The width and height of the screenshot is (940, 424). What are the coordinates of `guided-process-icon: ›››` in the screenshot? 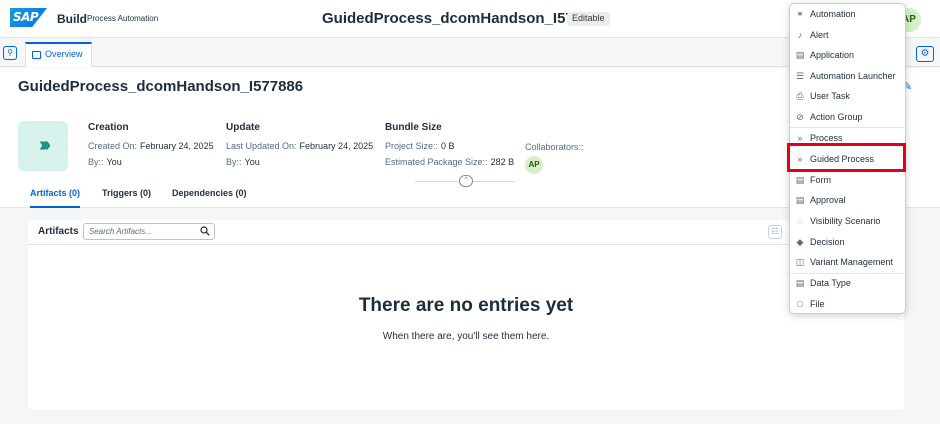 It's located at (43, 146).